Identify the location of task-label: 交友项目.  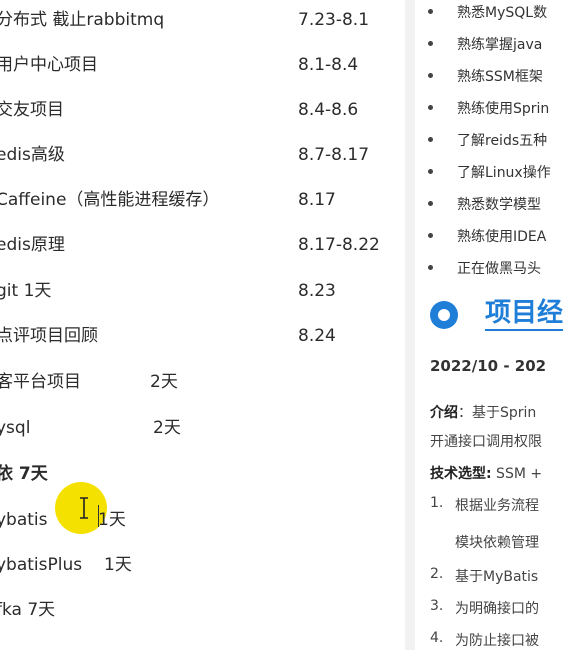
(32, 110).